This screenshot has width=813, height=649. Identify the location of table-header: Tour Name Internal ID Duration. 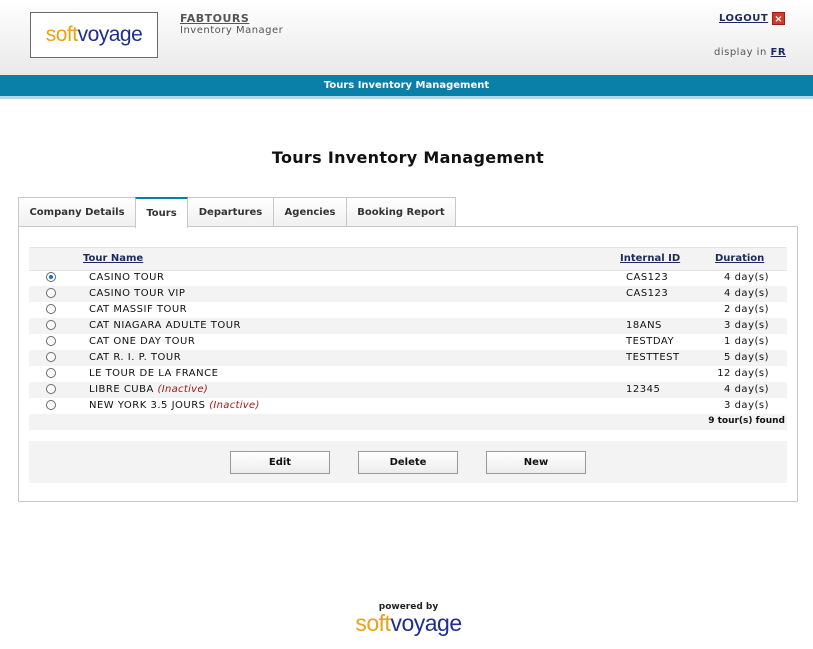
(408, 259).